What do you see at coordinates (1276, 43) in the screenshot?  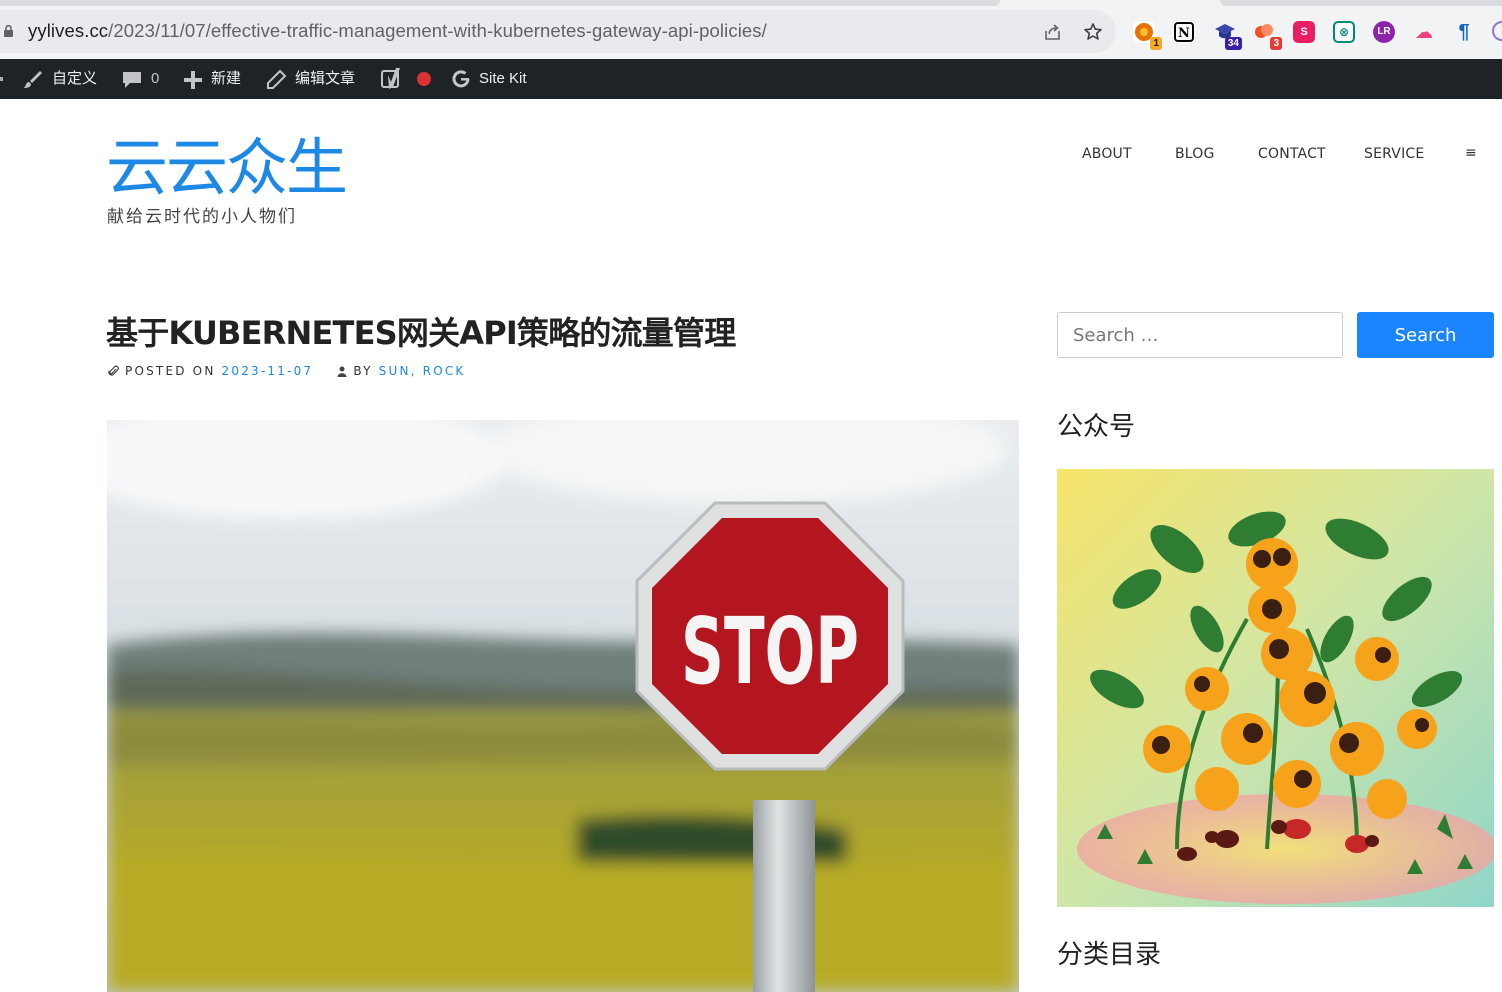 I see `ext-badge: 3` at bounding box center [1276, 43].